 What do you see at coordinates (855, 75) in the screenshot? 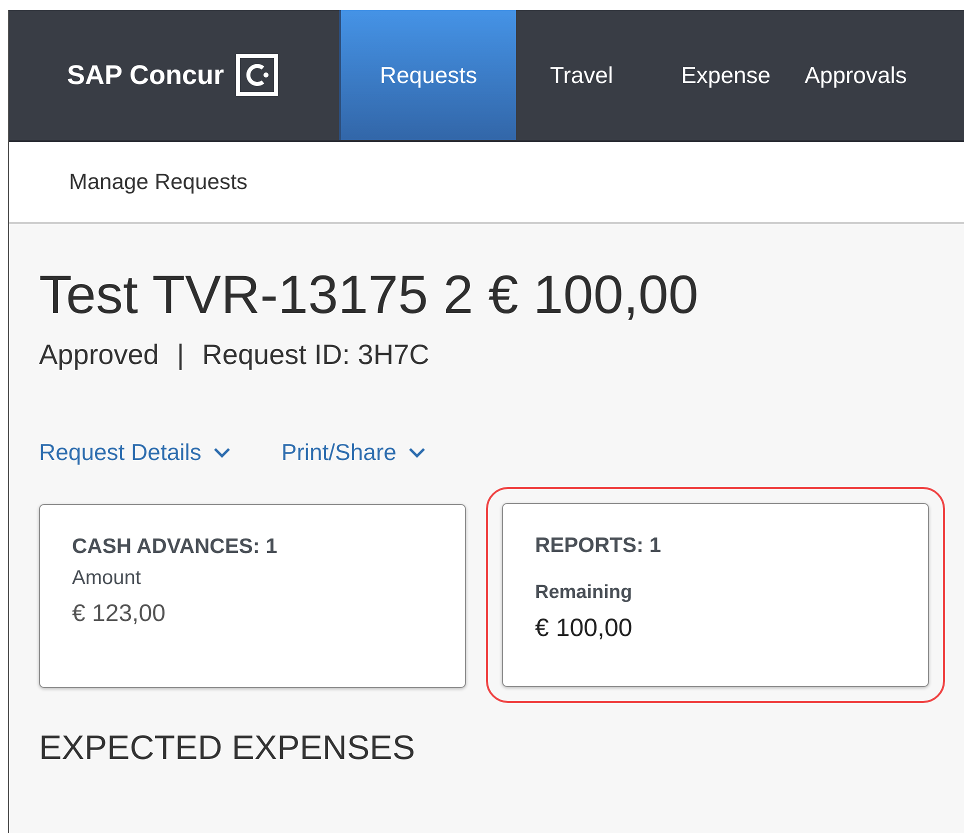
I see `nav-tab: Approvals` at bounding box center [855, 75].